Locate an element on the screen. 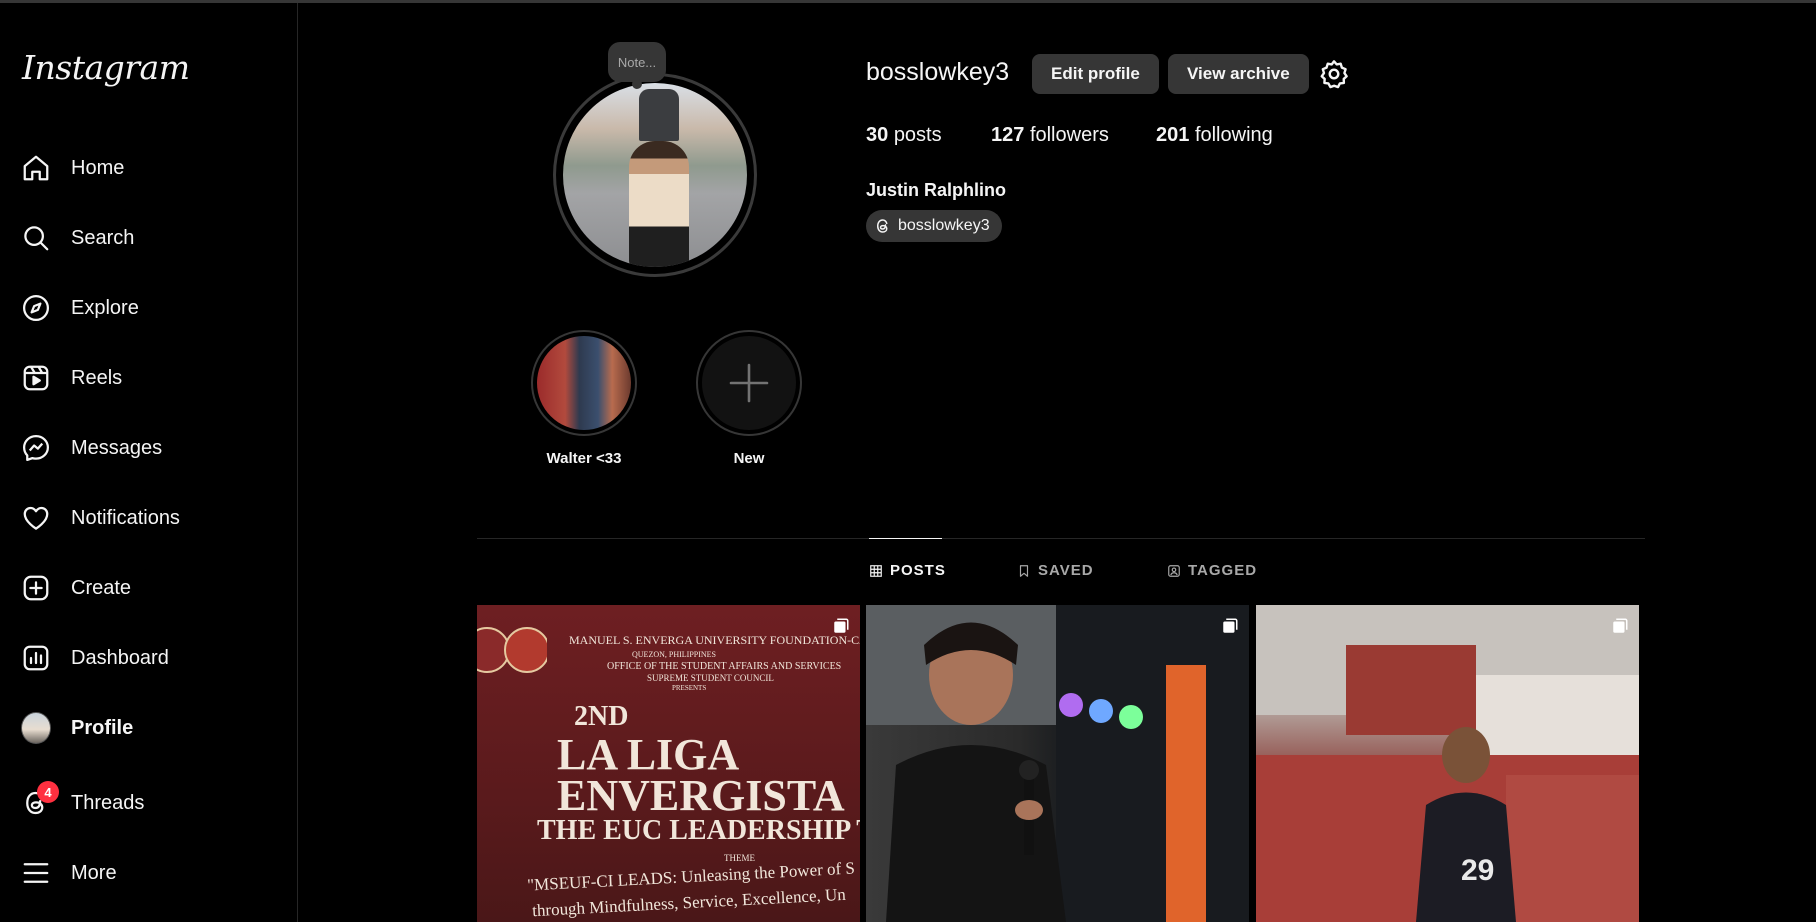 The width and height of the screenshot is (1816, 922). followers-stat: 127 followers is located at coordinates (1050, 135).